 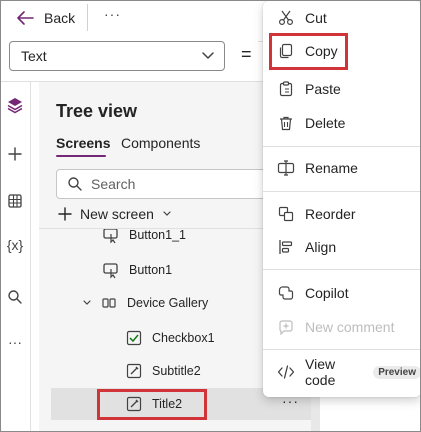 I want to click on search-box, so click(x=171, y=184).